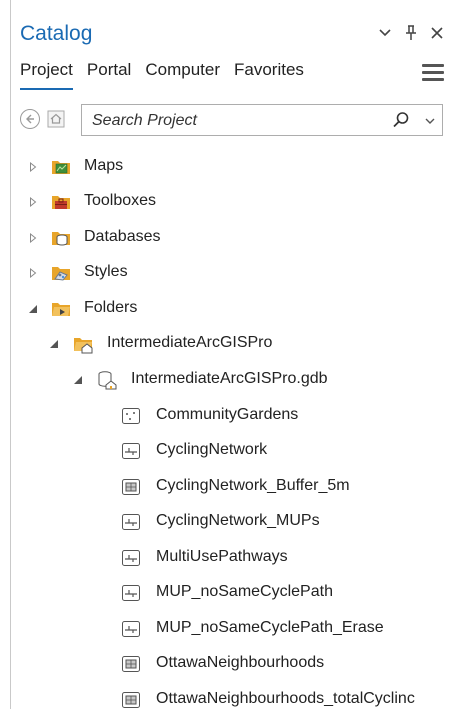  I want to click on back-button, so click(30, 119).